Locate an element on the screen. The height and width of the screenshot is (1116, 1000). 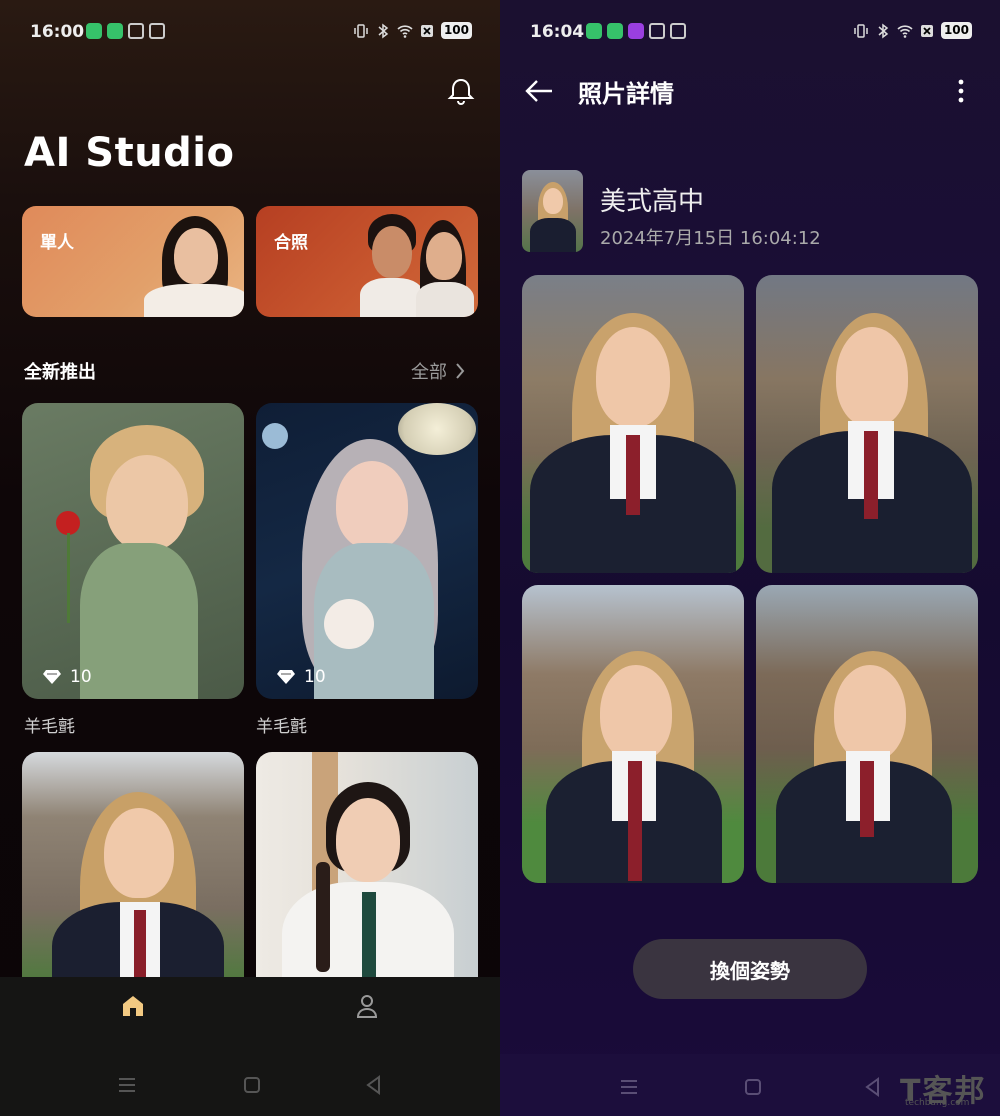
watermark-url: techbang.com is located at coordinates (937, 1103).